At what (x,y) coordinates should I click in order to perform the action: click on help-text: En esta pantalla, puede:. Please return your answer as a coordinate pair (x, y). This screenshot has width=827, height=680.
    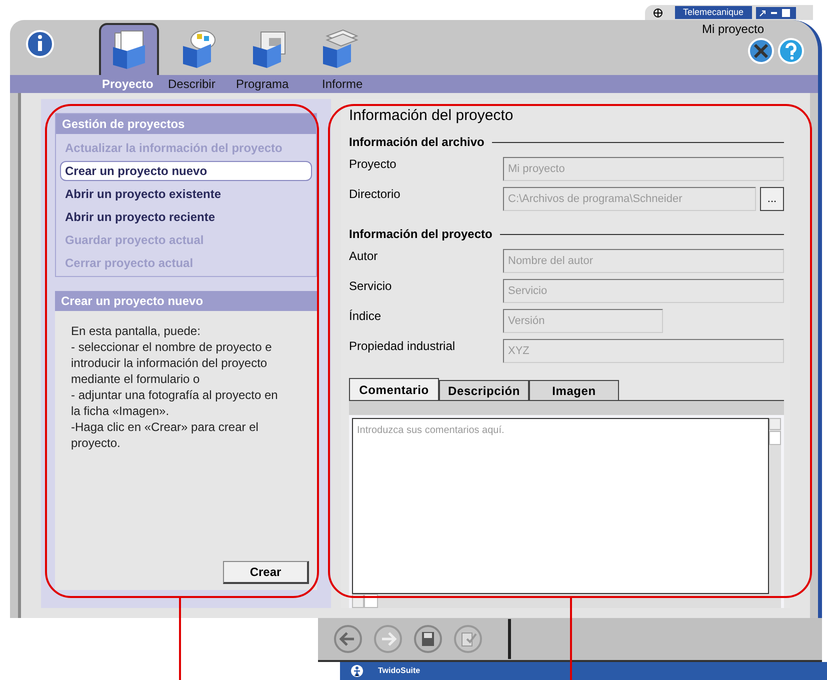
    Looking at the image, I should click on (136, 331).